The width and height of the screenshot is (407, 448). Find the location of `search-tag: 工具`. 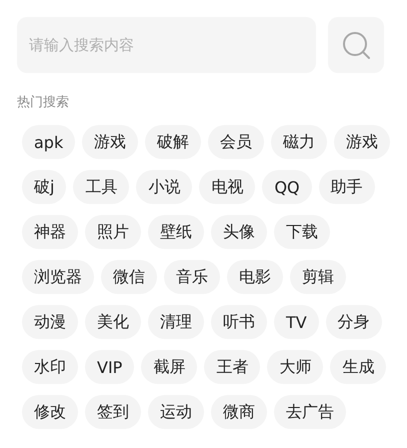

search-tag: 工具 is located at coordinates (101, 187).